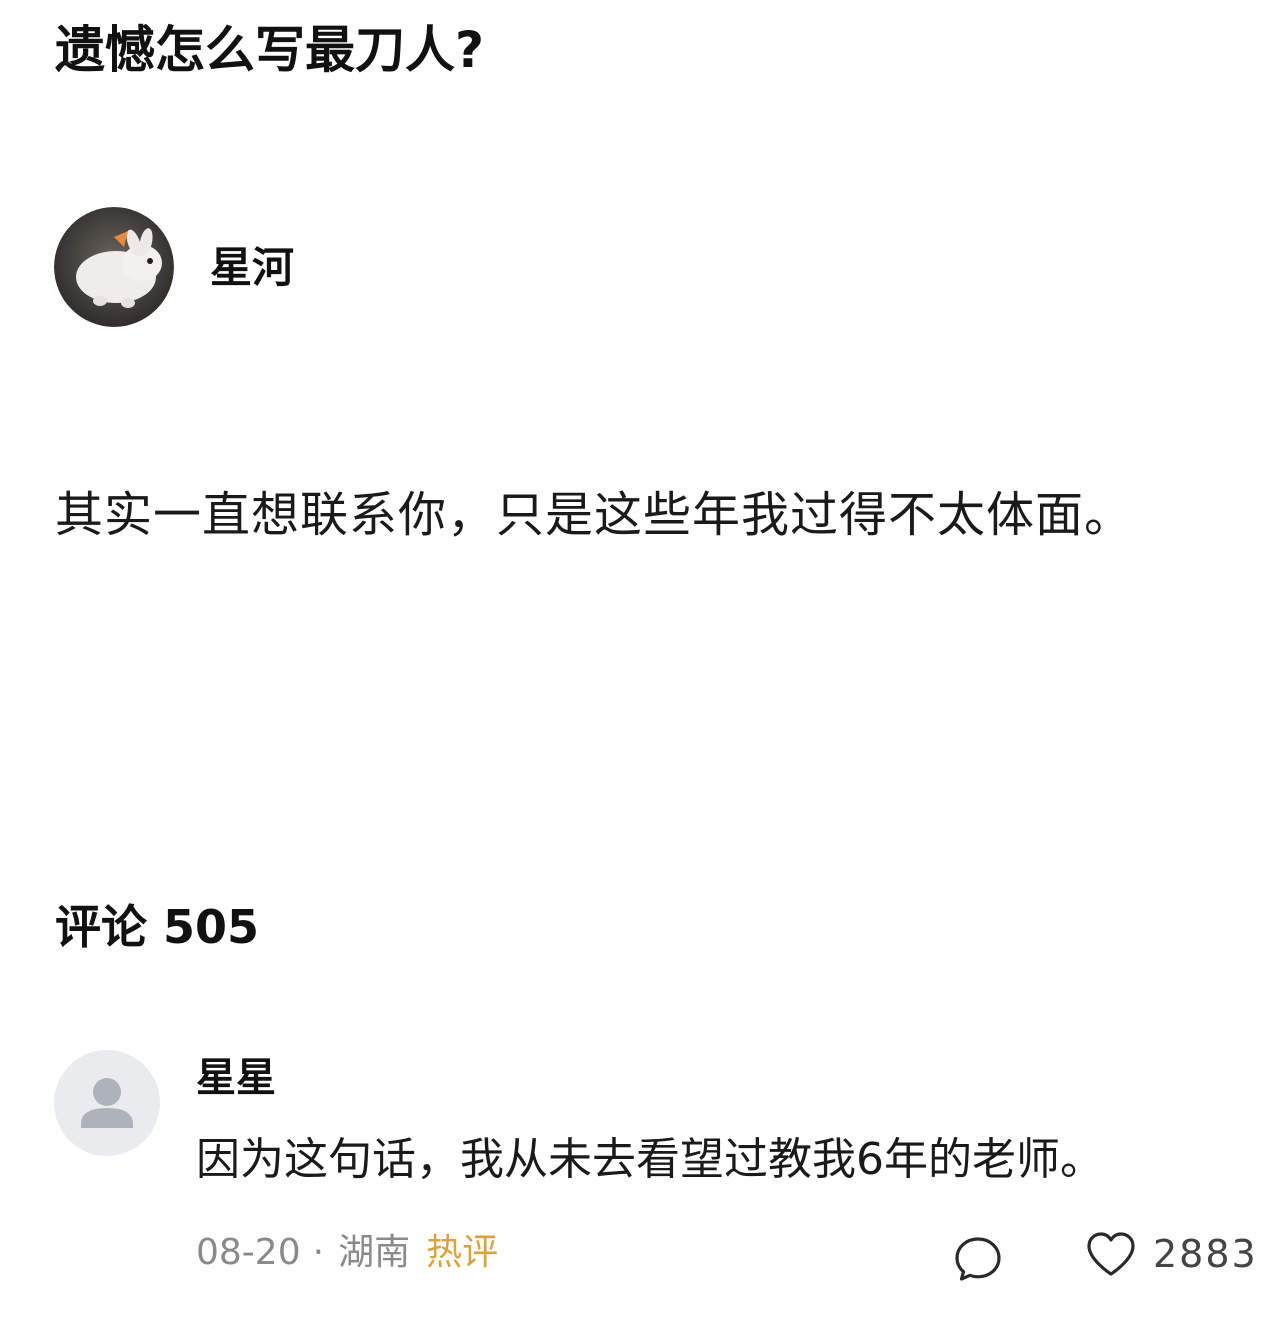  What do you see at coordinates (462, 1252) in the screenshot?
I see `hot-comment-badge: 热评` at bounding box center [462, 1252].